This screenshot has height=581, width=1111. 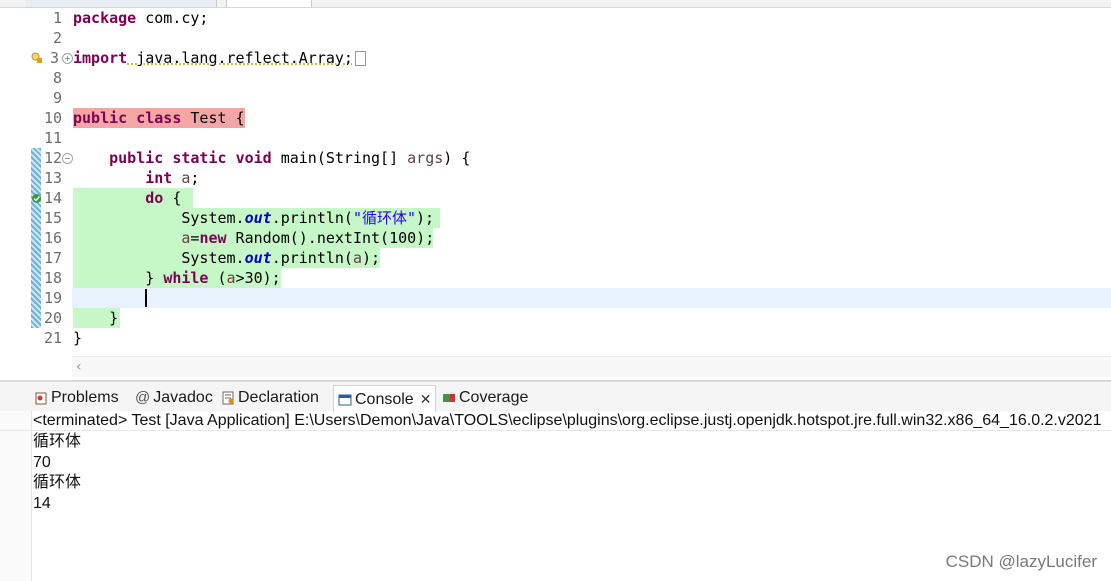 What do you see at coordinates (360, 58) in the screenshot?
I see `folded-imports-box-icon` at bounding box center [360, 58].